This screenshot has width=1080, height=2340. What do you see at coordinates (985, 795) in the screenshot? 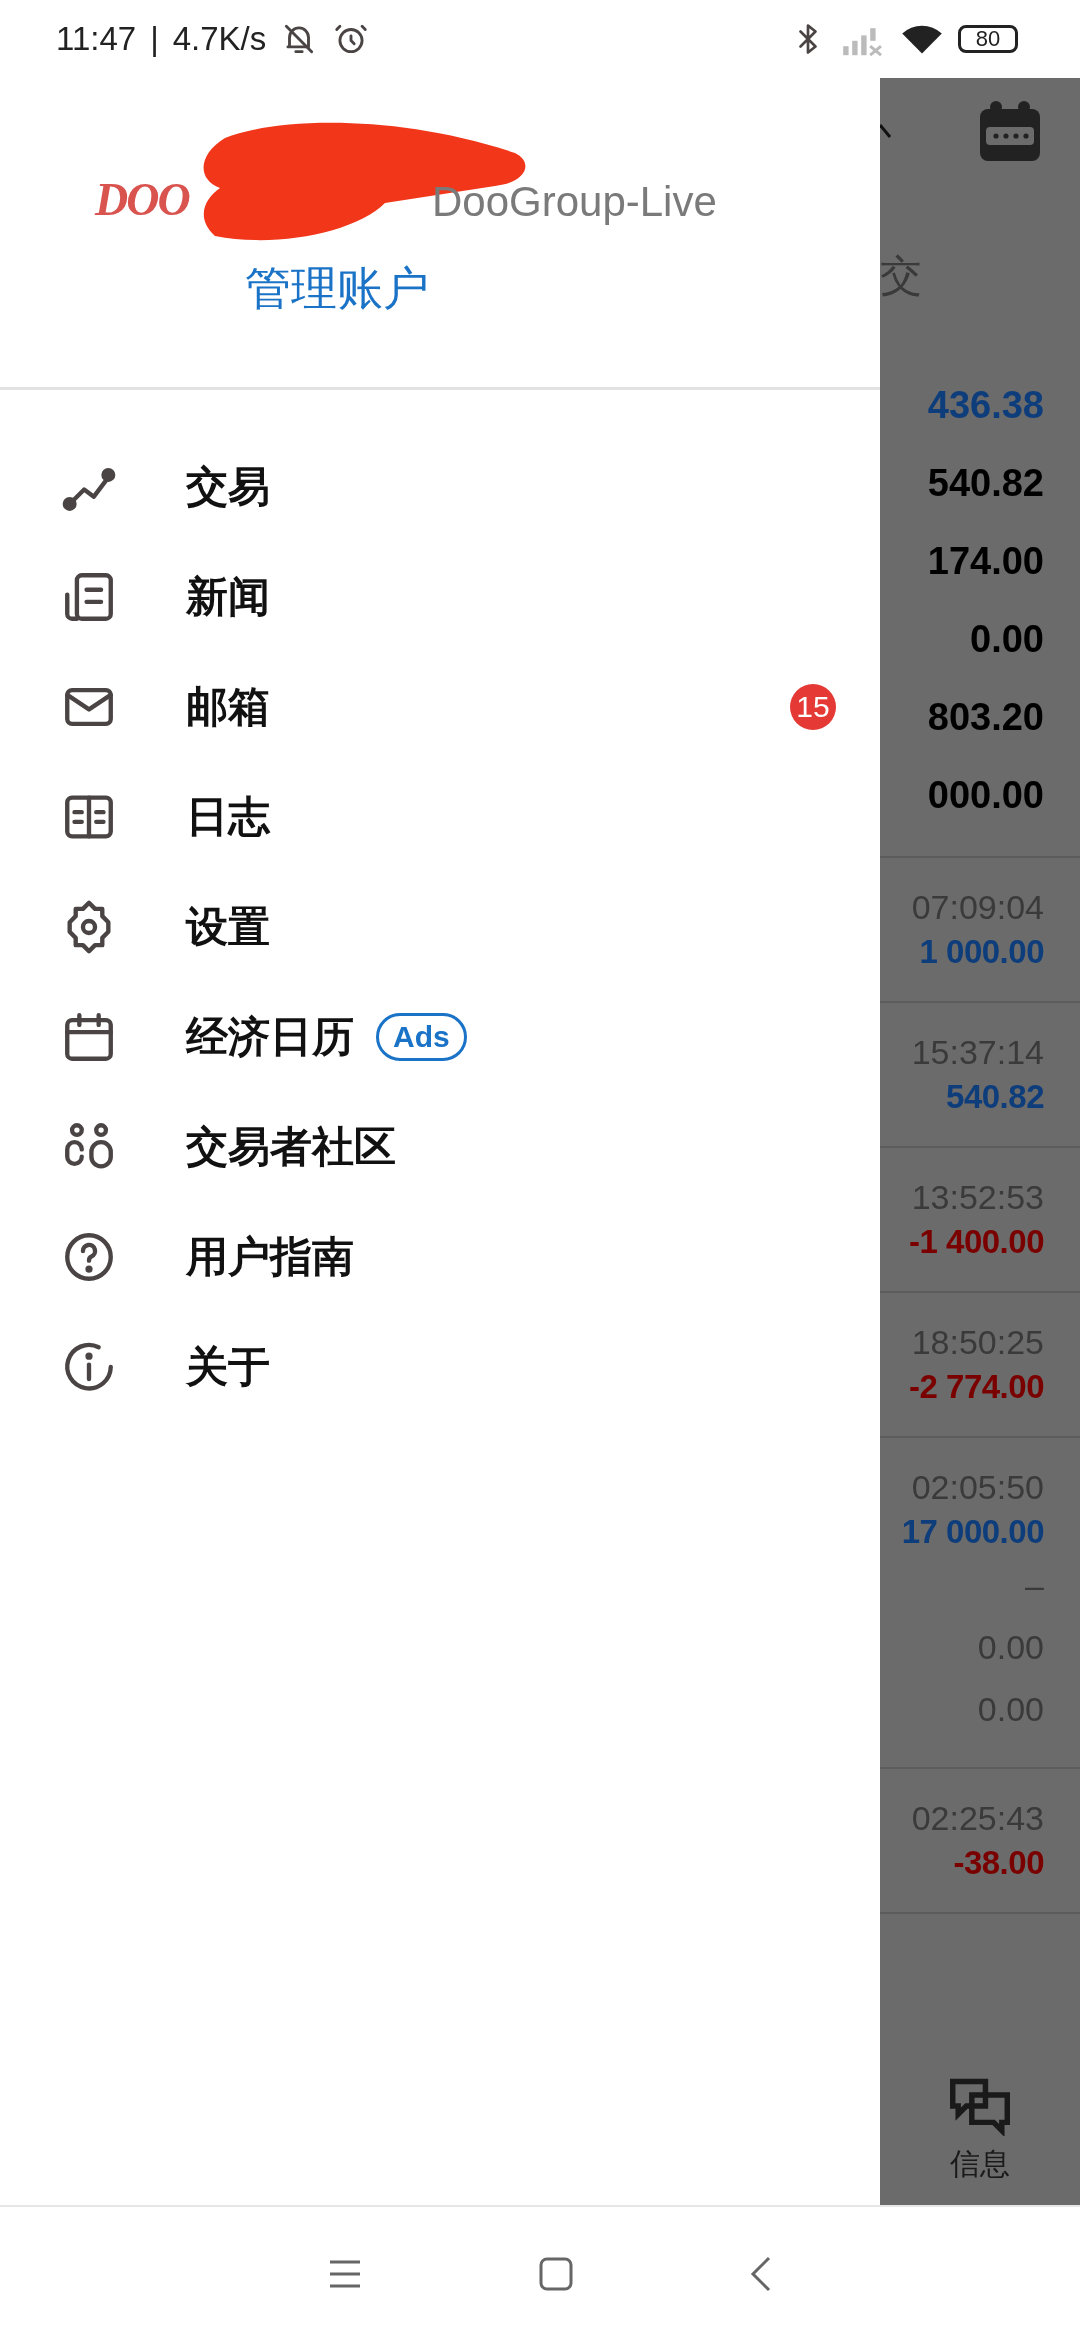
I see `amount-value: 000.00` at bounding box center [985, 795].